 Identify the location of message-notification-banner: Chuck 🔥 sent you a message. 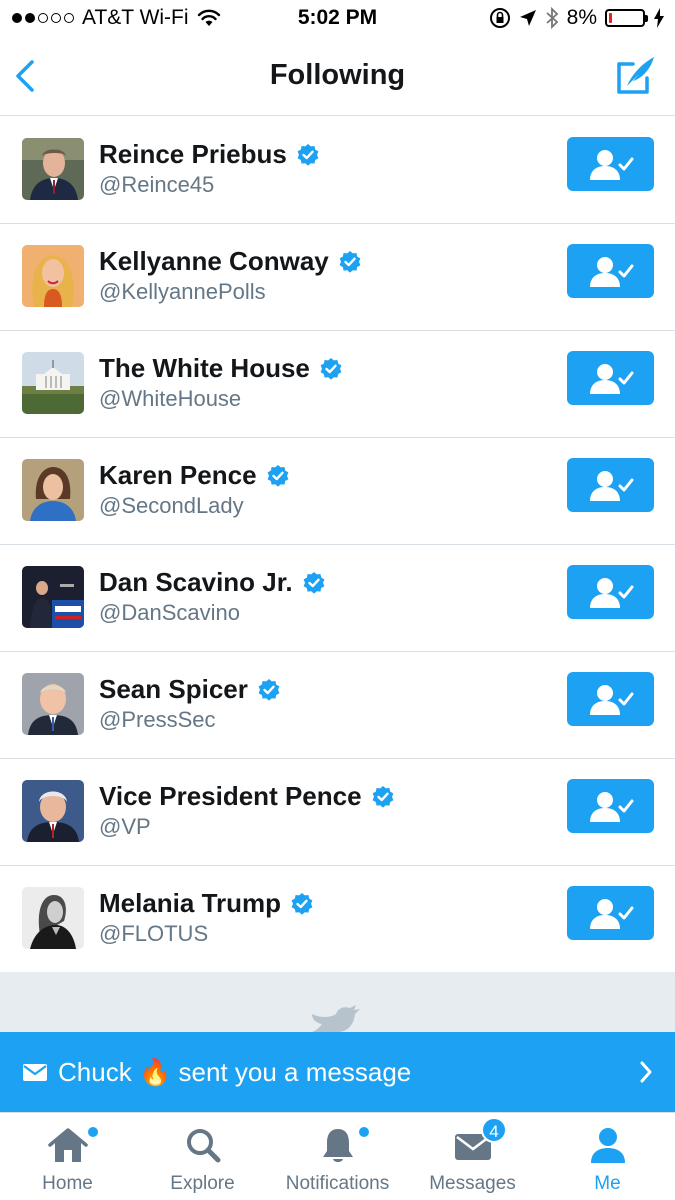
(337, 1072).